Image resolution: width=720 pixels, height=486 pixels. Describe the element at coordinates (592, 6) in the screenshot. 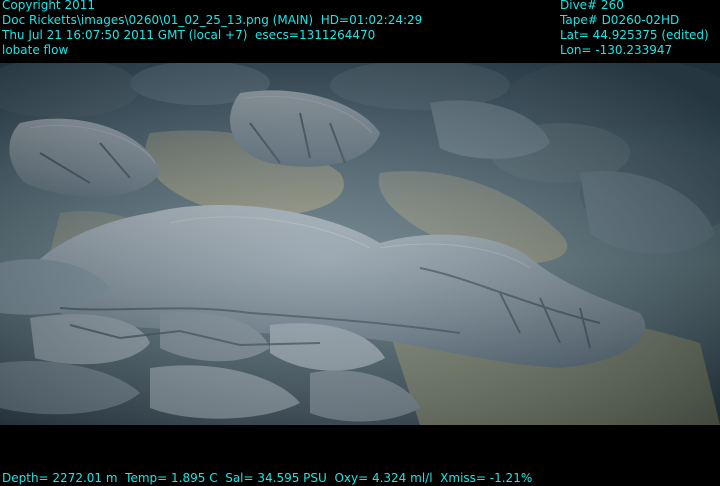

I see `dive-number-text: Dive# 260` at that location.